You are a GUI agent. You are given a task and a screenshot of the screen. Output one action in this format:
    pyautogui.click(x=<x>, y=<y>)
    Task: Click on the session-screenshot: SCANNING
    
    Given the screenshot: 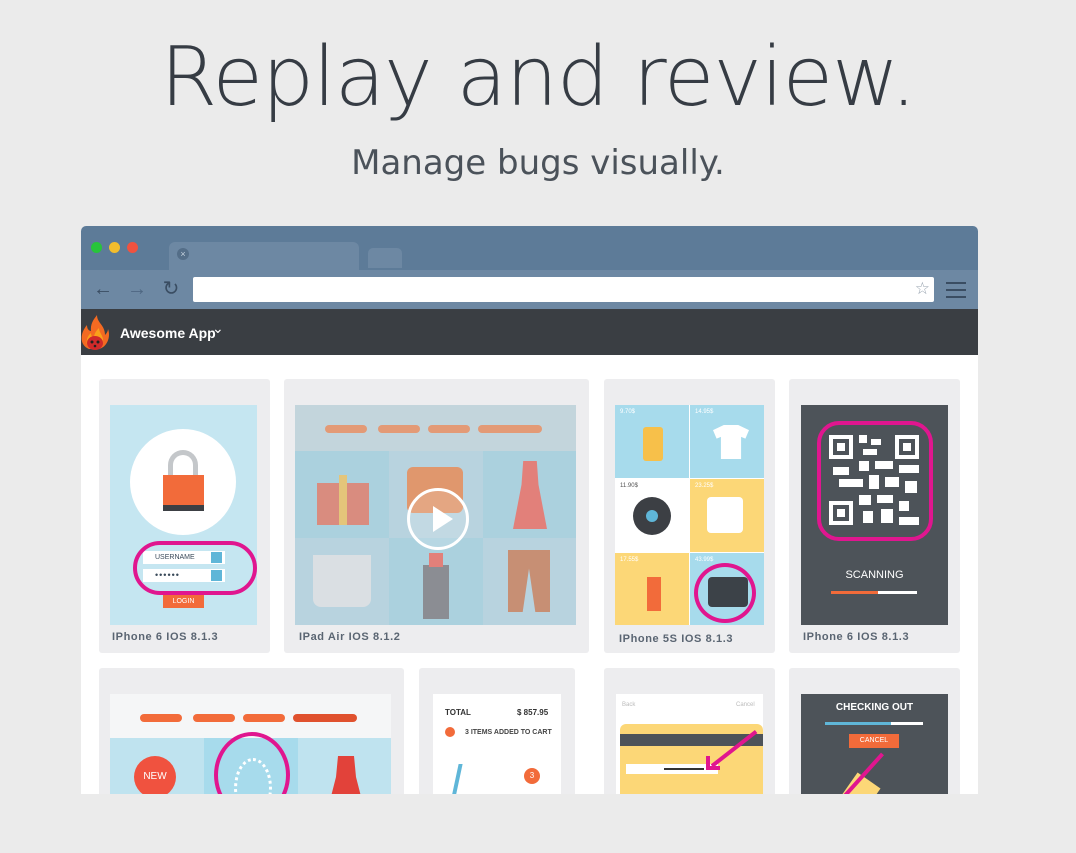 What is the action you would take?
    pyautogui.click(x=874, y=515)
    